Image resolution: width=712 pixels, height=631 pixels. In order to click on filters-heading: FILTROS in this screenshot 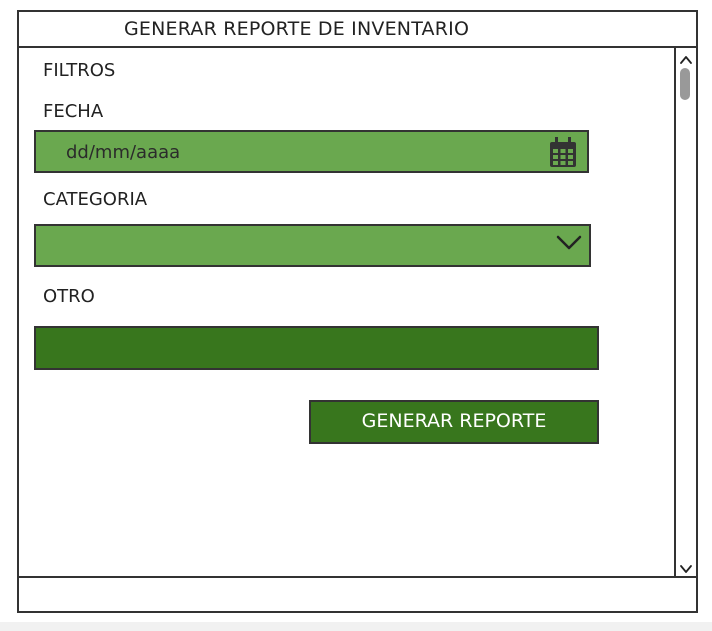, I will do `click(79, 70)`.